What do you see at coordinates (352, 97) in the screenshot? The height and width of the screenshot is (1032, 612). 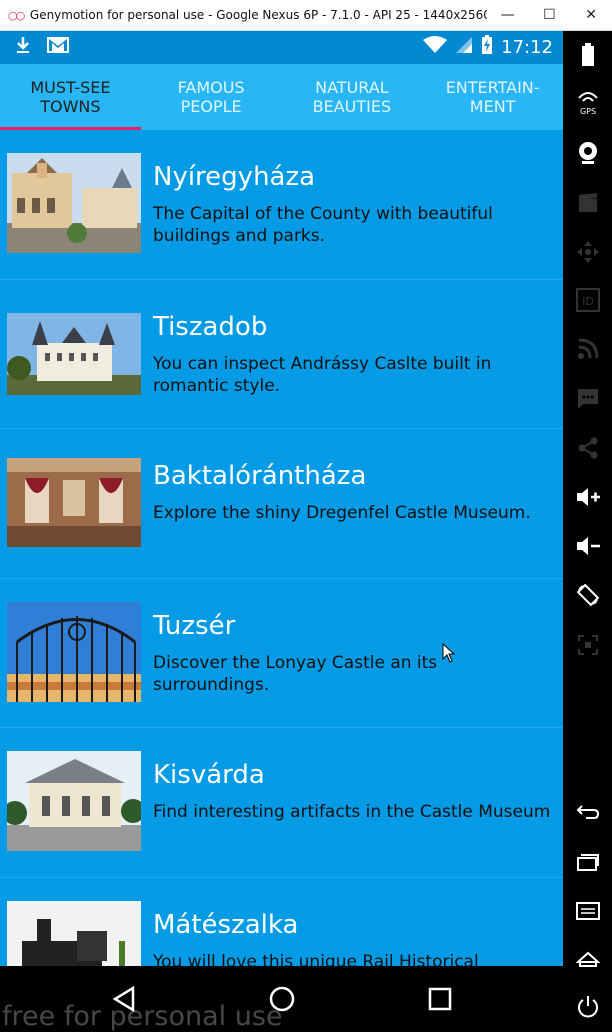 I see `tab-natural-beauties: NATURAL BEAUTIES` at bounding box center [352, 97].